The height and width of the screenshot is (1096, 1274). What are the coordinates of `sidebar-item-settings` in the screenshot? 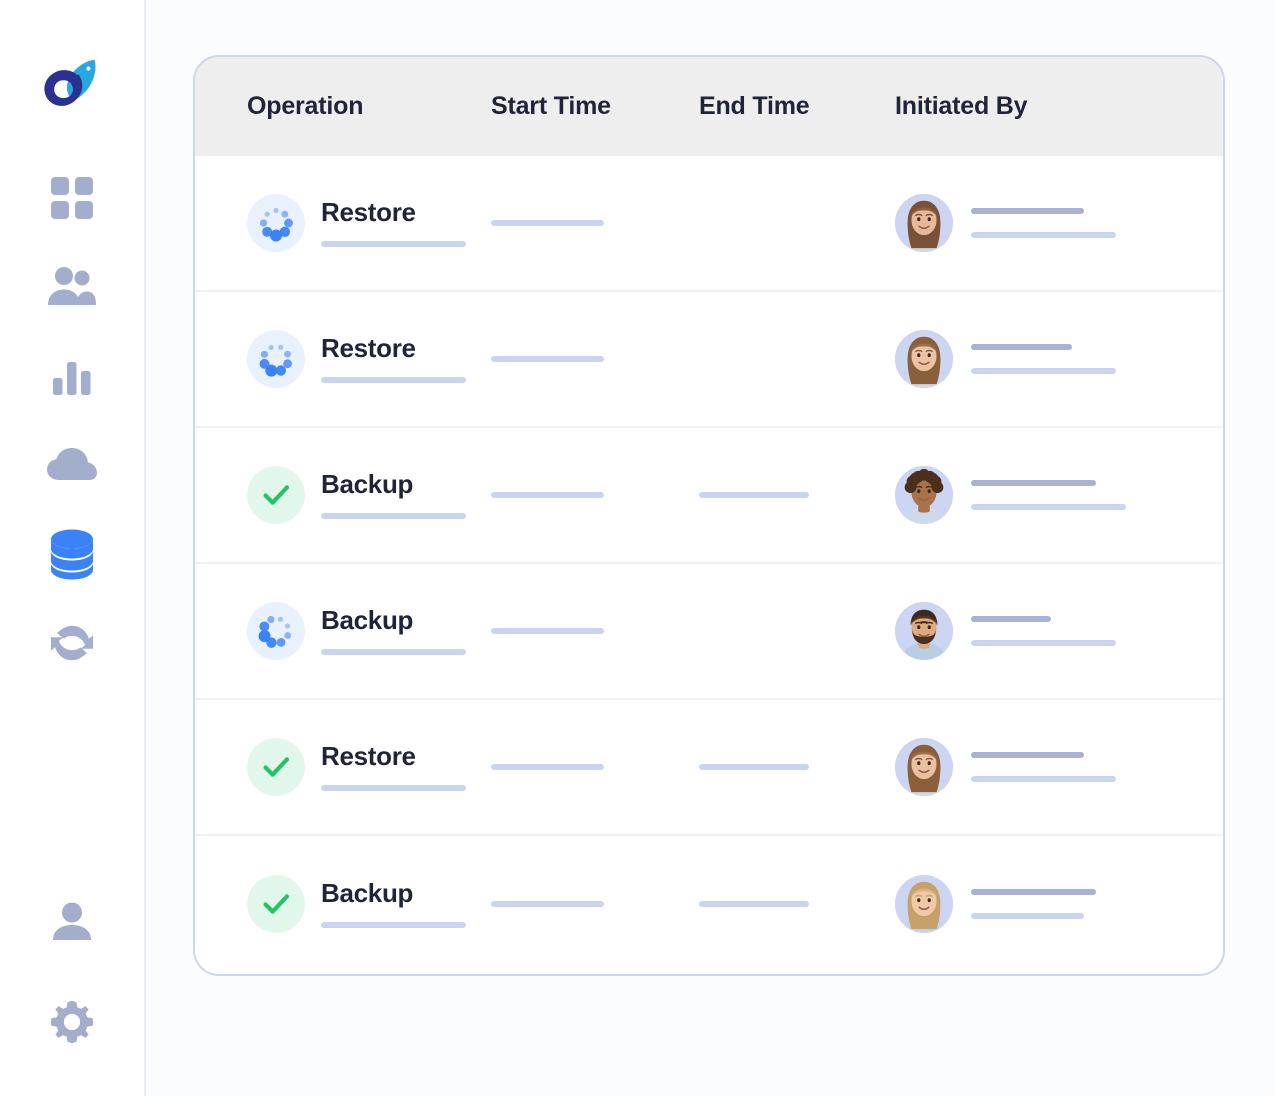 It's located at (72, 1024).